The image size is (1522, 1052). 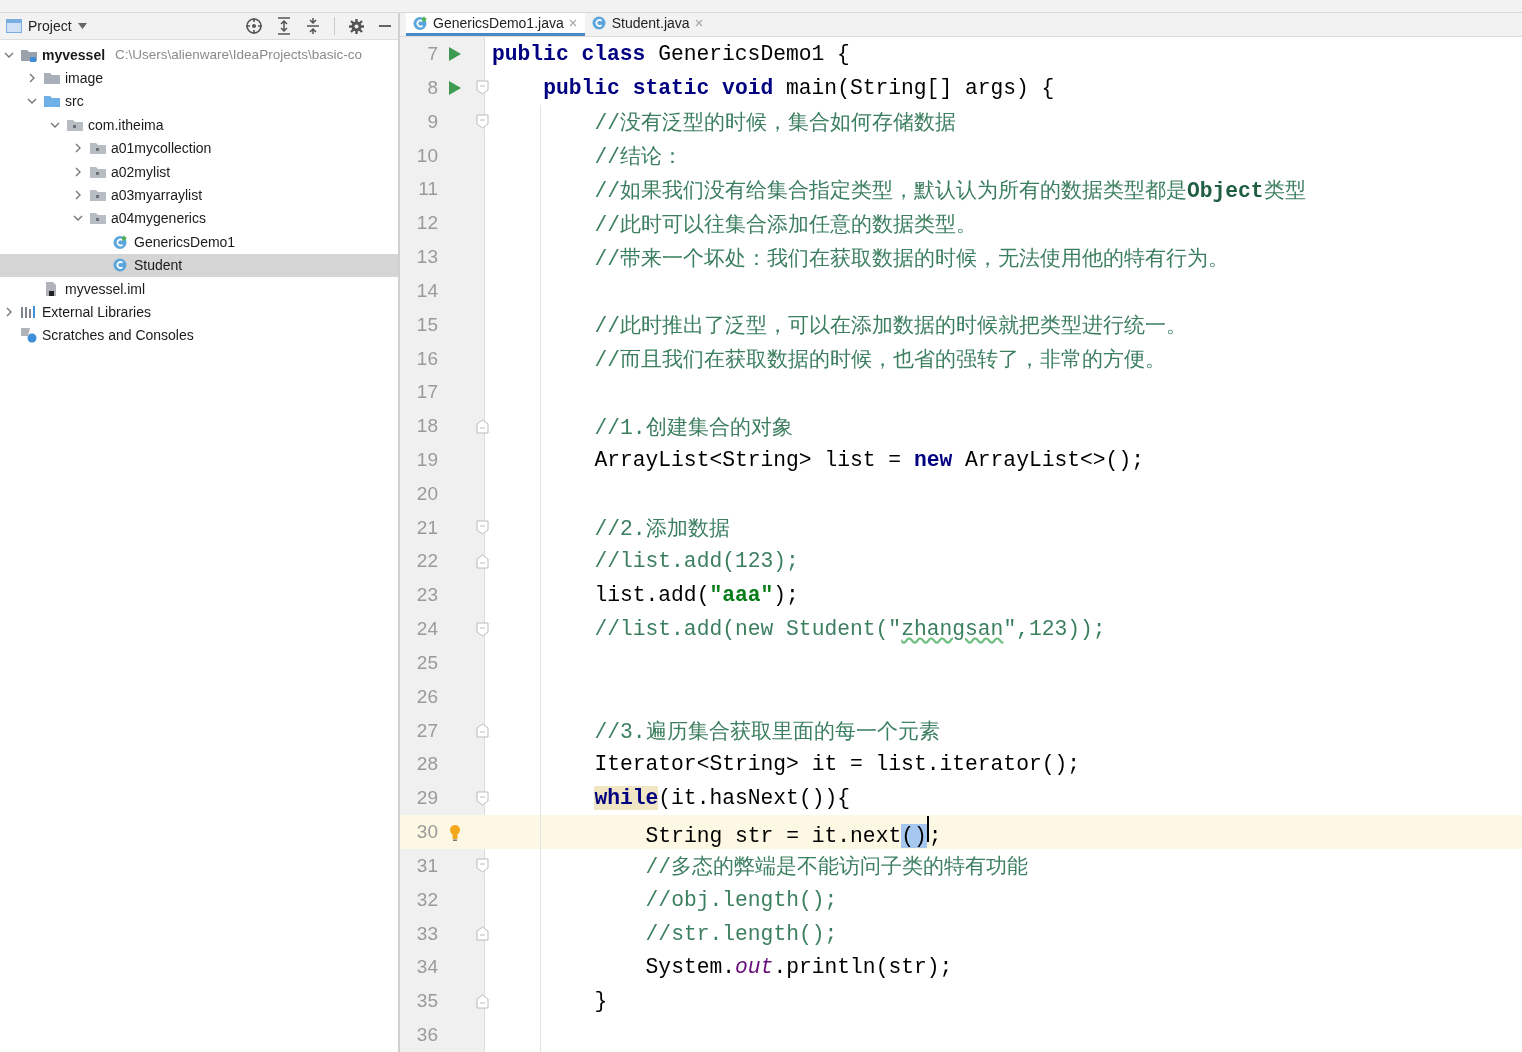 I want to click on code-comment: //obj.length();, so click(x=741, y=899).